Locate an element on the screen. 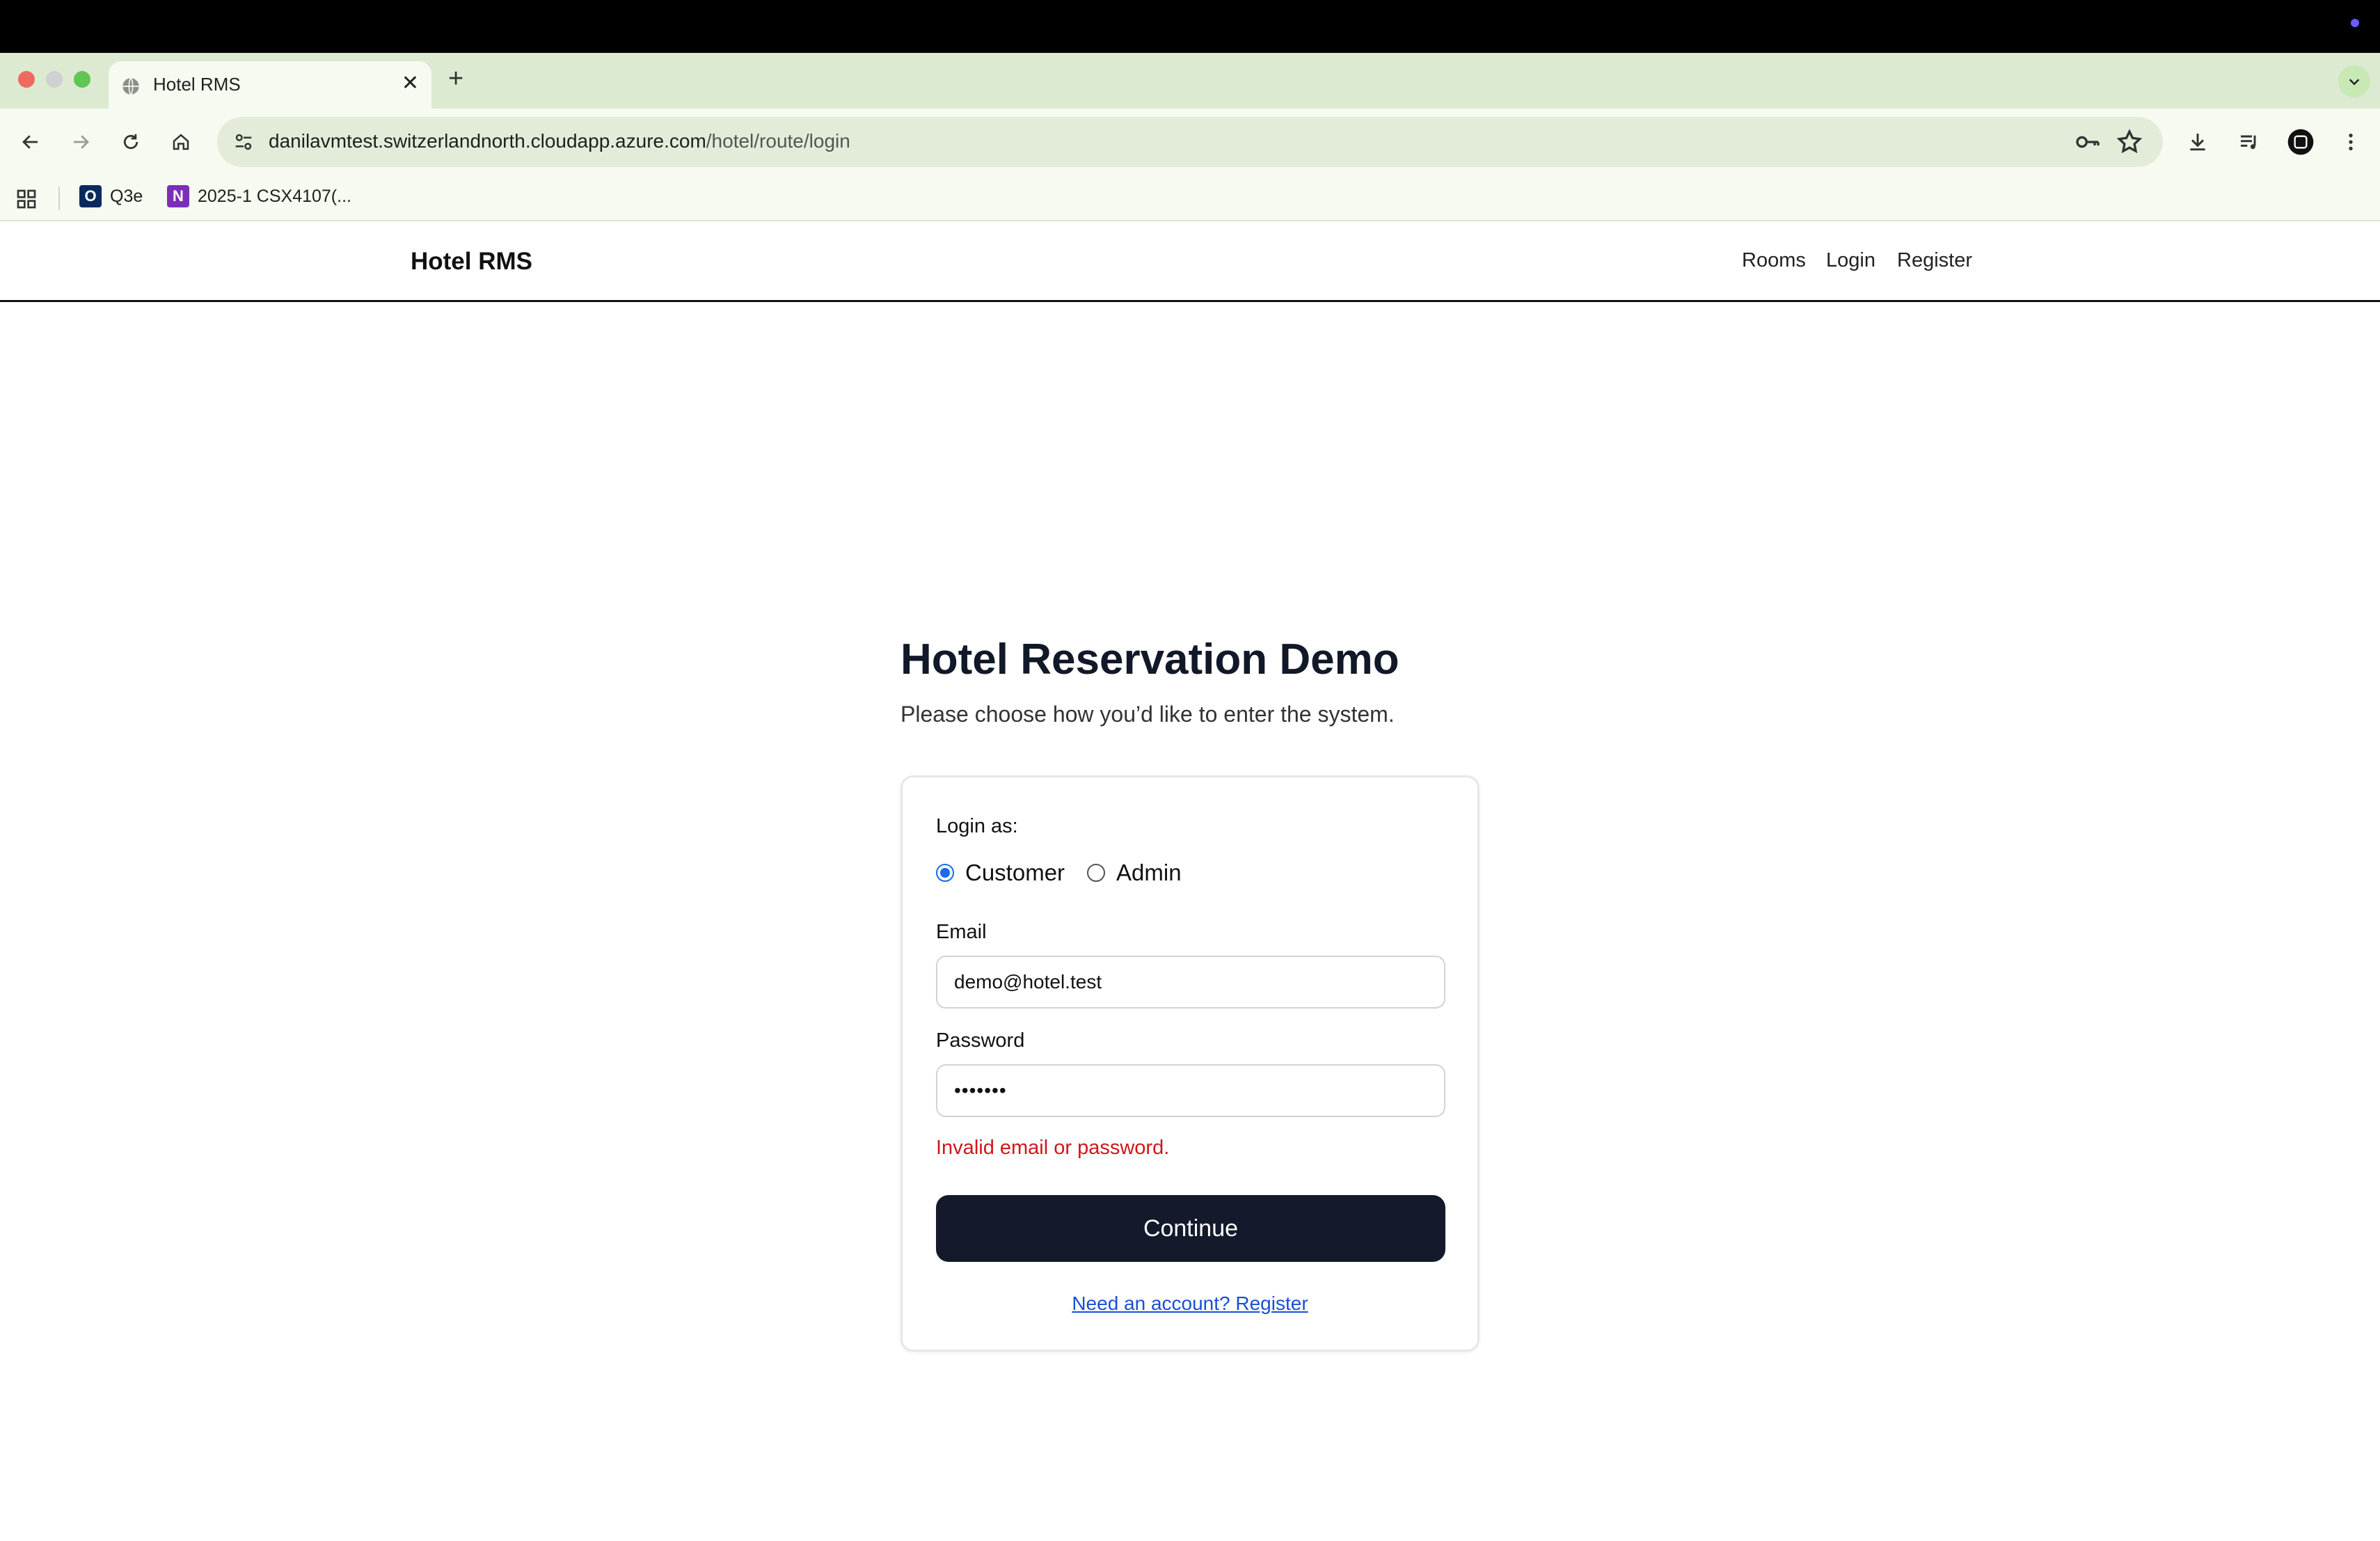 The image size is (2380, 1541). nav-link-rooms: Rooms is located at coordinates (1774, 260).